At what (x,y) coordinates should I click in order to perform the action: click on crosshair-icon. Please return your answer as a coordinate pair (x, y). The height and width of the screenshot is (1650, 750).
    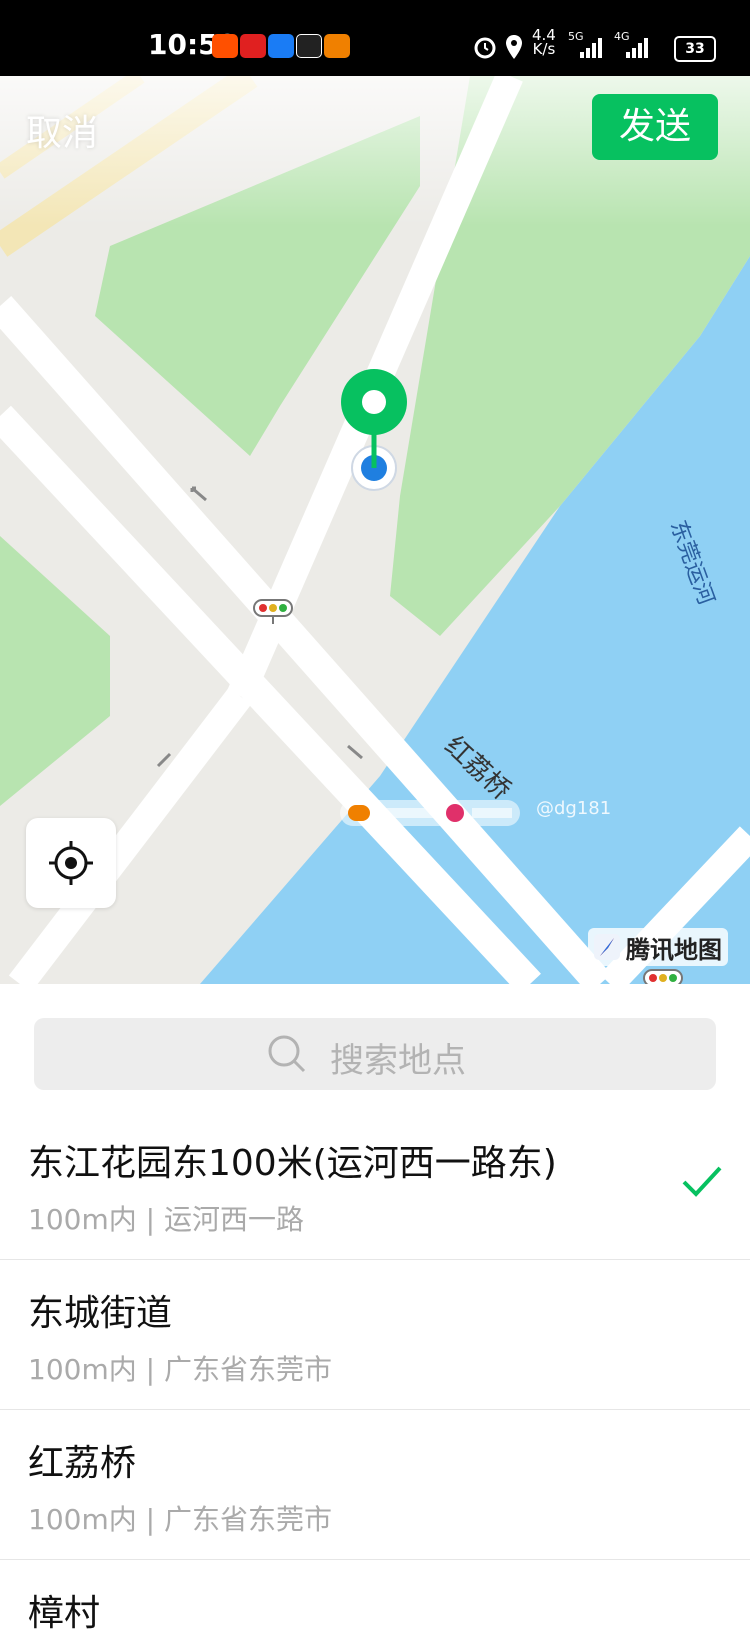
    Looking at the image, I should click on (71, 863).